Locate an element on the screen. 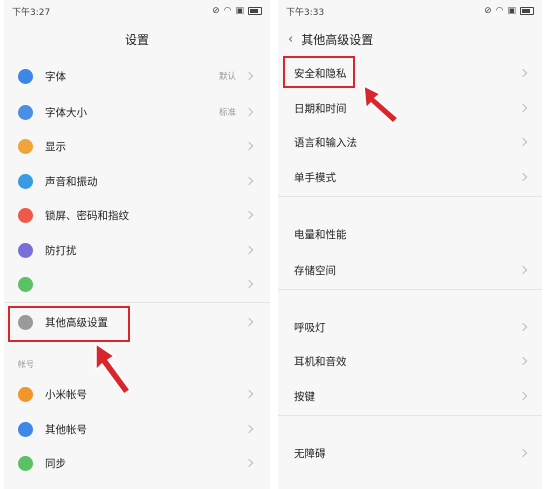 The width and height of the screenshot is (544, 489). advanced-settings-item-label: 单手模式 is located at coordinates (315, 177).